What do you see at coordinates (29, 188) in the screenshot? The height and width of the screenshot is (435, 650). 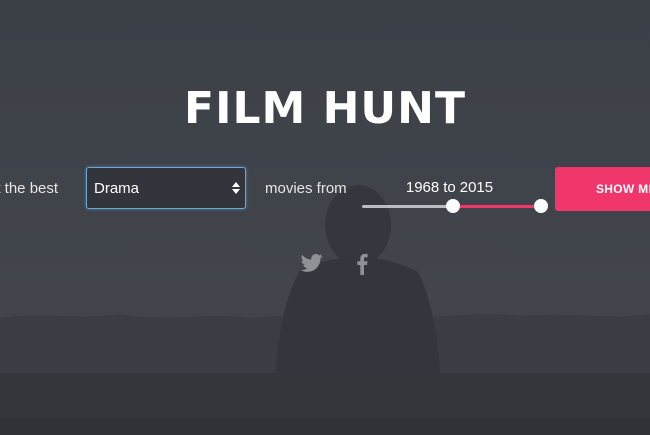 I see `search-lead-text: nt the best` at bounding box center [29, 188].